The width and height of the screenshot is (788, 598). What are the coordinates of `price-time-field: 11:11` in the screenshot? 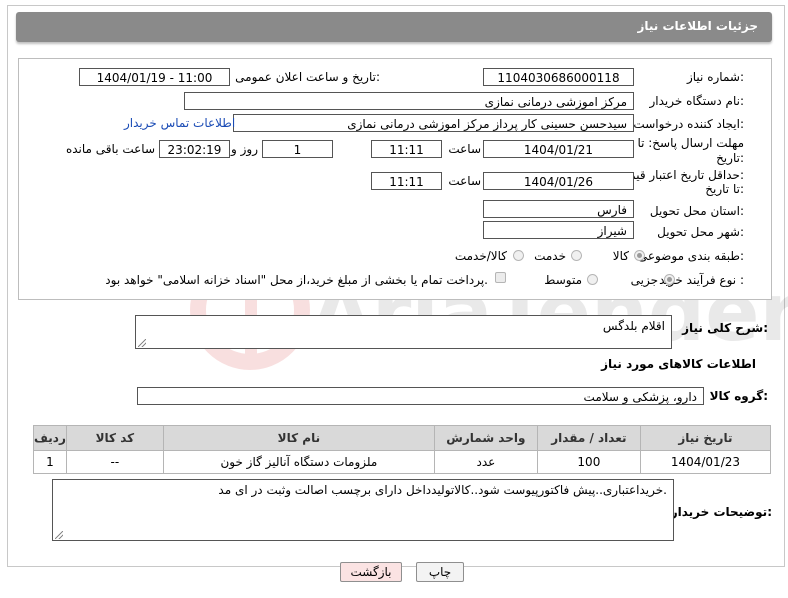 It's located at (406, 181).